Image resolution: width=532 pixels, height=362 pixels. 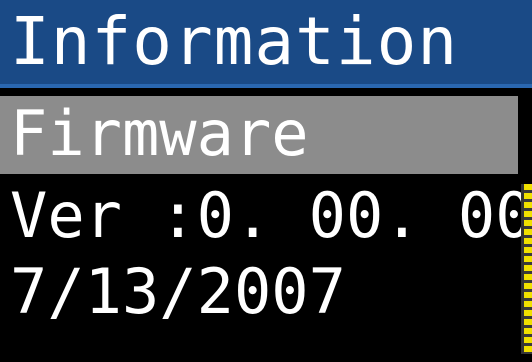 I want to click on menu-item-label: Firmware, so click(x=159, y=133).